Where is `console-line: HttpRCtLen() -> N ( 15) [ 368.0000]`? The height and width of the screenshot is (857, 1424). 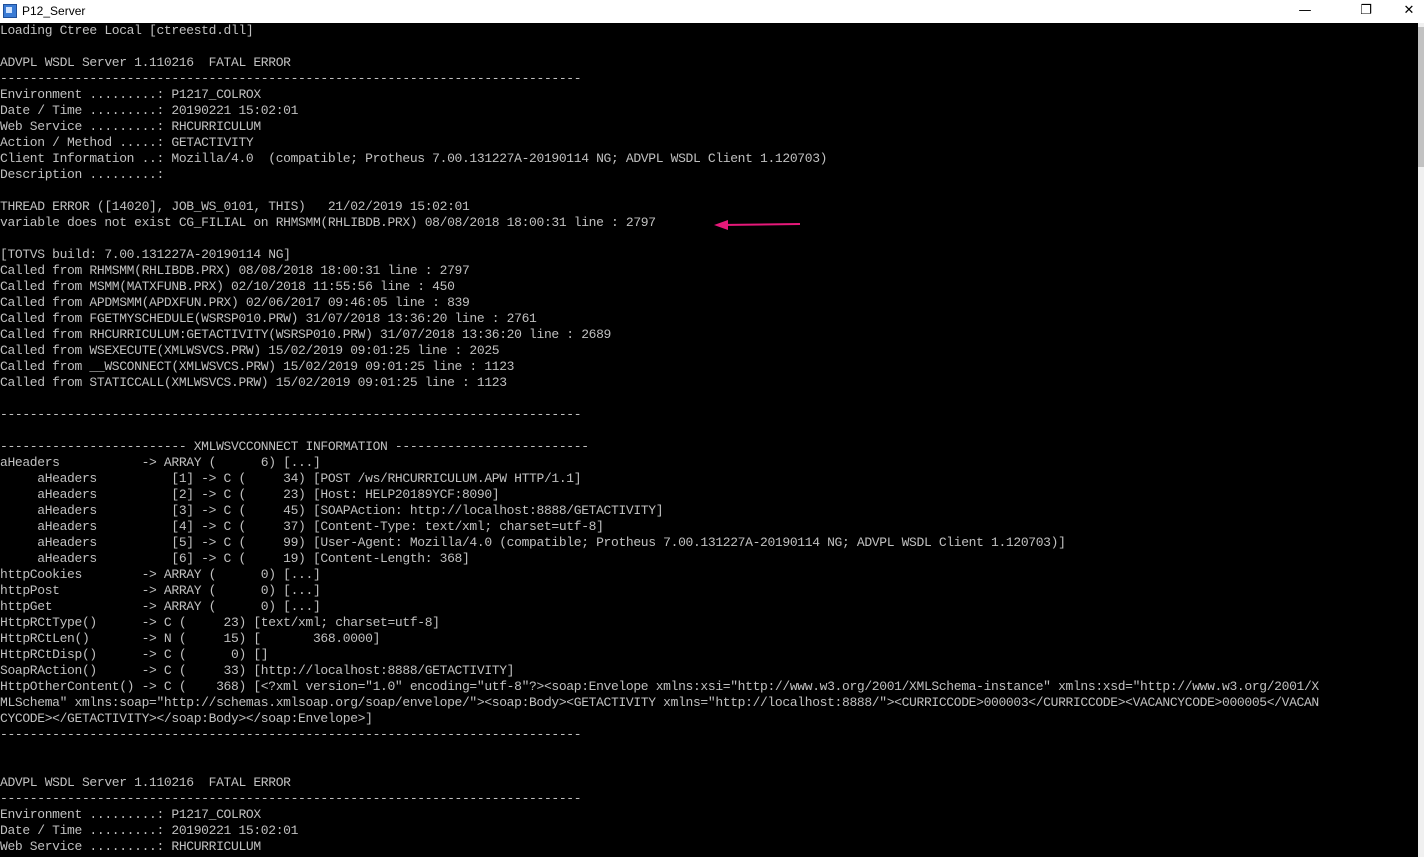
console-line: HttpRCtLen() -> N ( 15) [ 368.0000] is located at coordinates (190, 638).